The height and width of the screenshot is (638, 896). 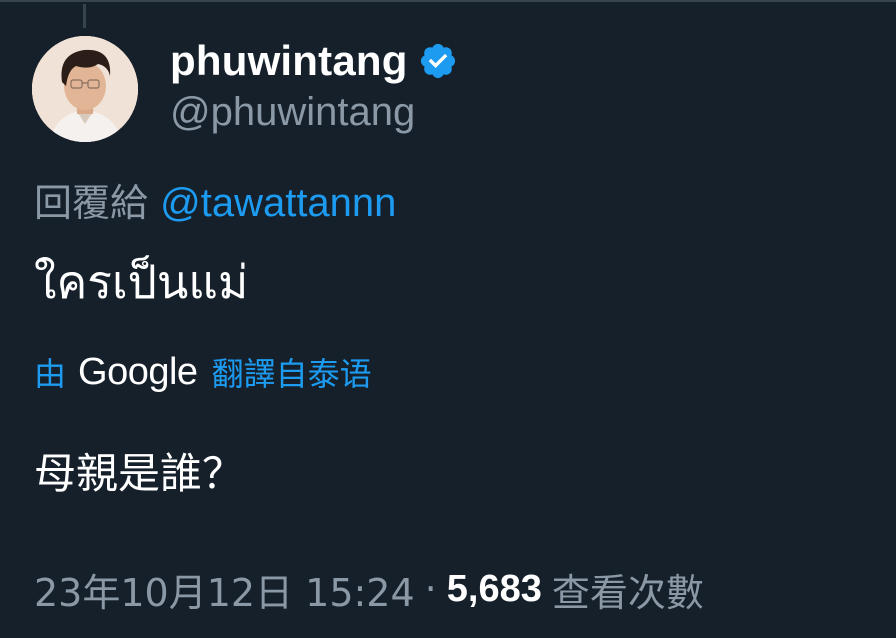 I want to click on thread-connector-line, so click(x=84, y=16).